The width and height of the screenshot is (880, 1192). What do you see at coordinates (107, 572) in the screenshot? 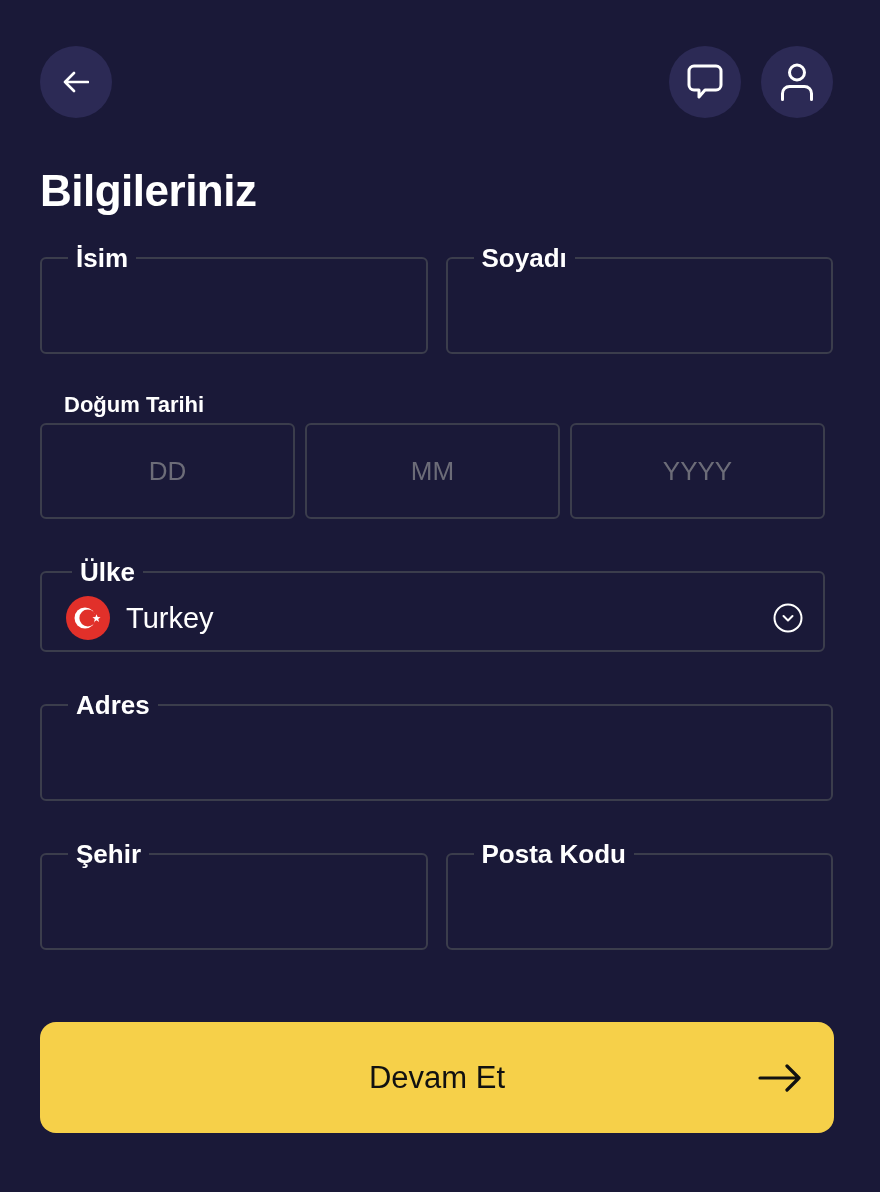
I see `field-label: Ülke` at bounding box center [107, 572].